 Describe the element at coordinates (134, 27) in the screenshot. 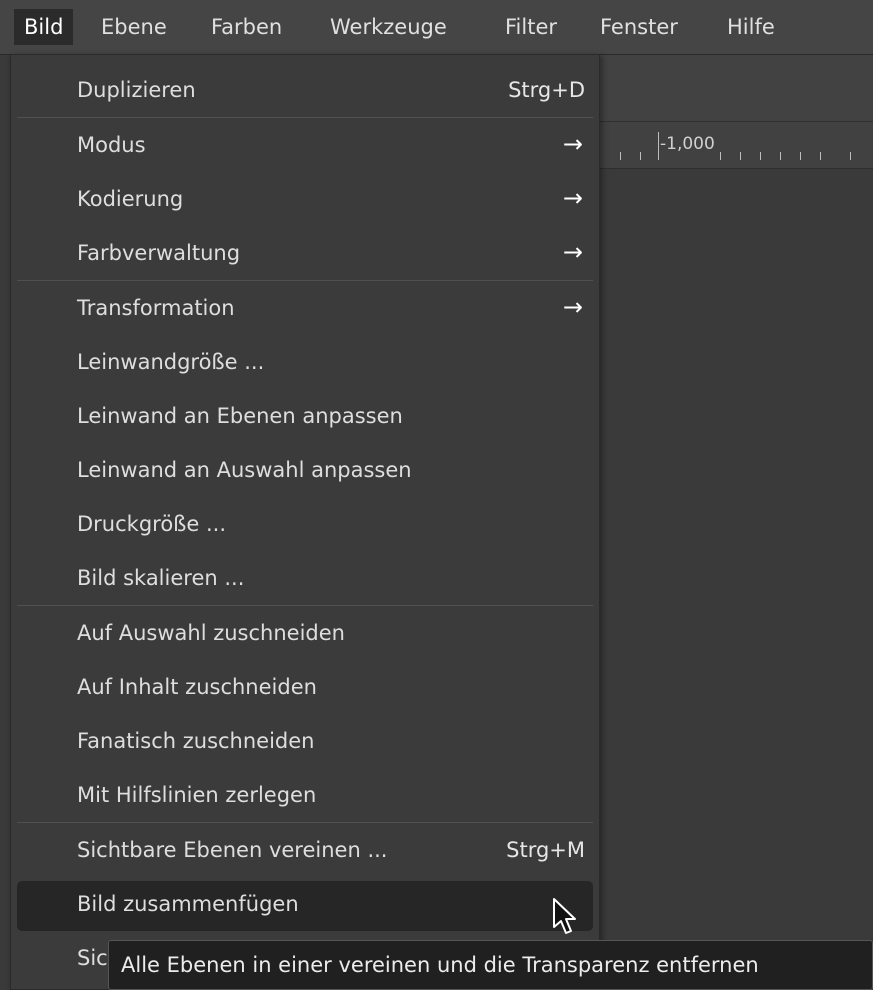

I see `menu-ebene: Ebene` at that location.